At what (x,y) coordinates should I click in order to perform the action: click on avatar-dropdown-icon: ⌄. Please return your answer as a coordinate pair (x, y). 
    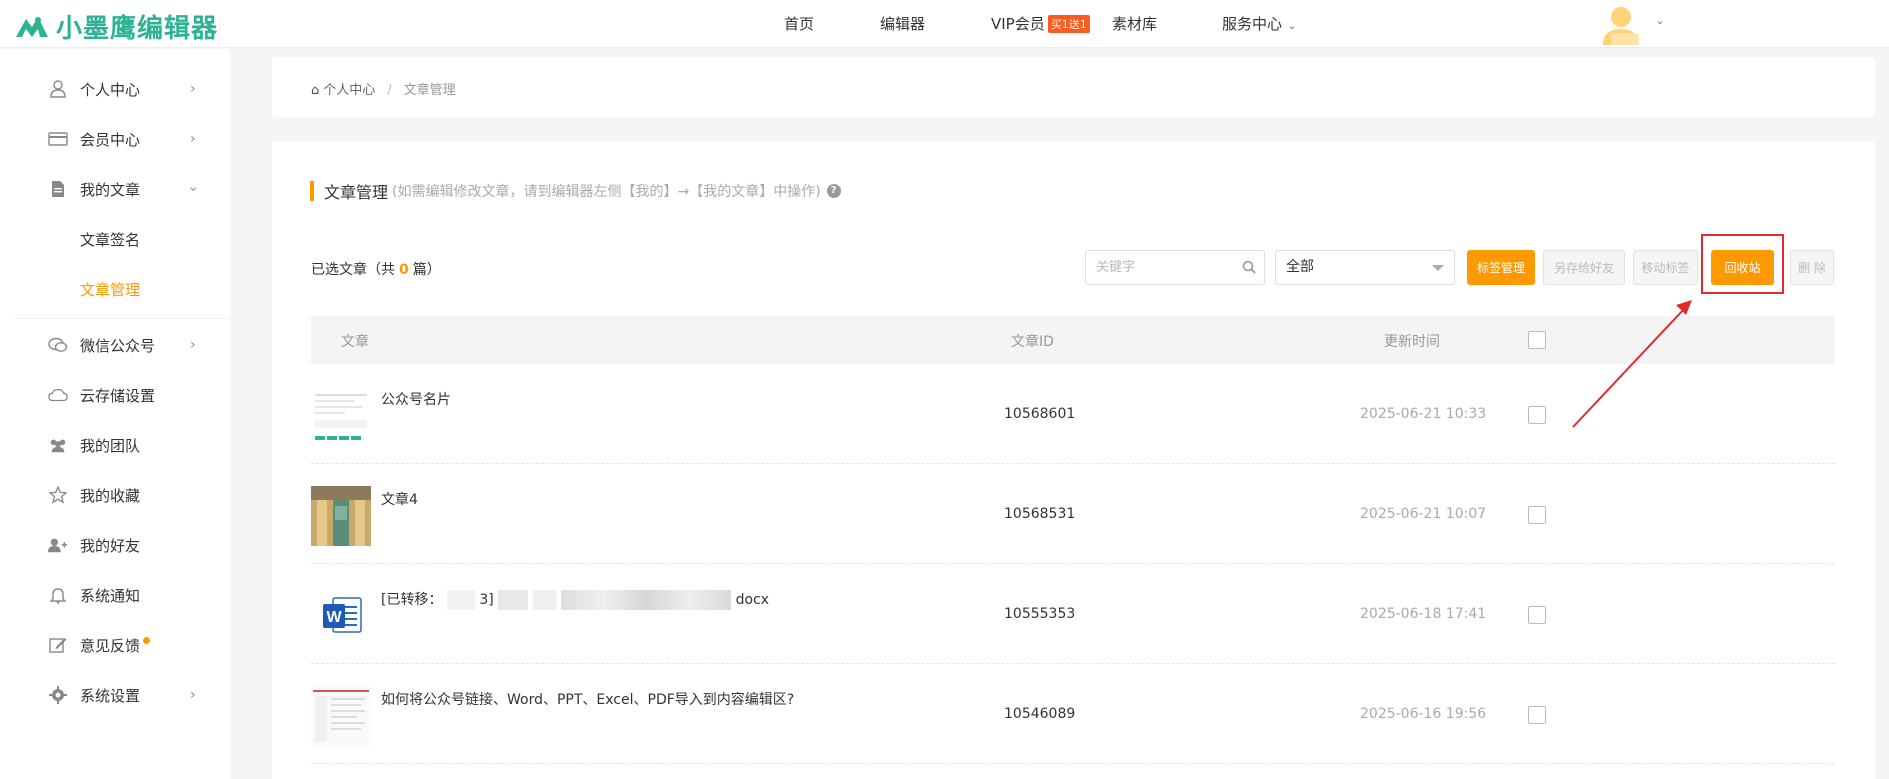
    Looking at the image, I should click on (1660, 21).